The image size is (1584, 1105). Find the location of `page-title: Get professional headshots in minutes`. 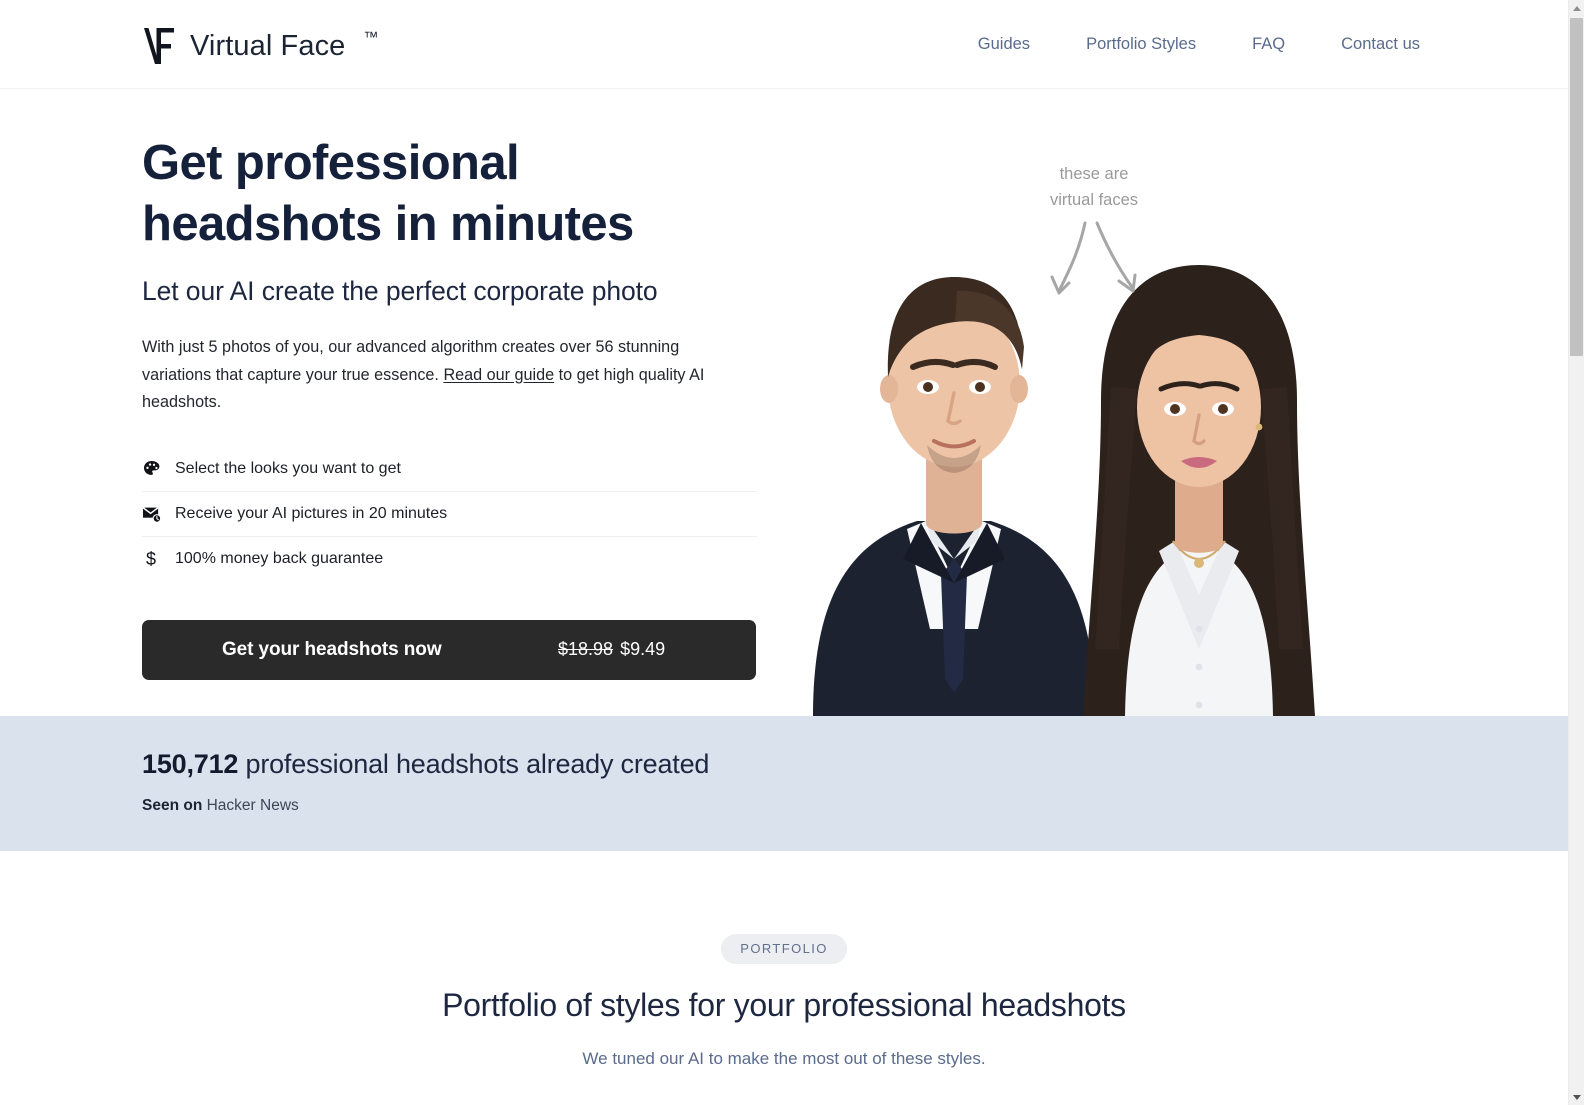

page-title: Get professional headshots in minutes is located at coordinates (457, 194).